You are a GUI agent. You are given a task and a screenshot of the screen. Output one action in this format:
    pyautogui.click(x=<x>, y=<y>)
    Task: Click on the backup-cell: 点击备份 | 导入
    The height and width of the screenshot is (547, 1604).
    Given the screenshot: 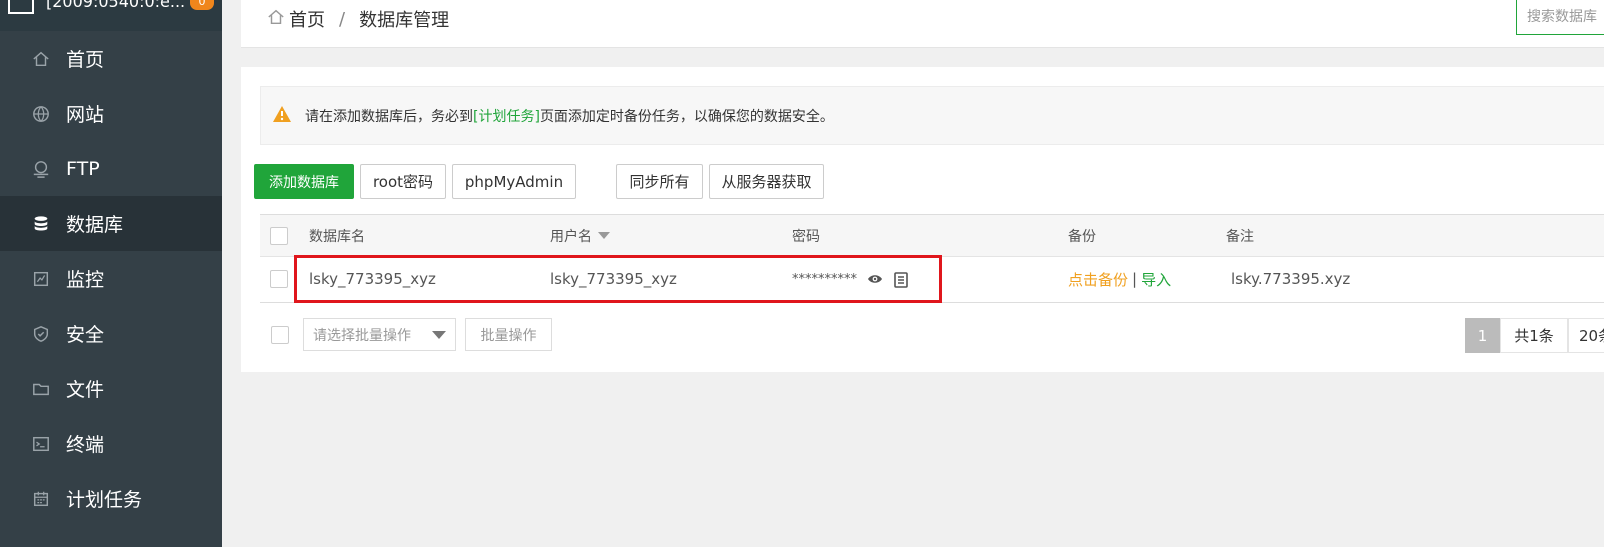 What is the action you would take?
    pyautogui.click(x=1119, y=279)
    